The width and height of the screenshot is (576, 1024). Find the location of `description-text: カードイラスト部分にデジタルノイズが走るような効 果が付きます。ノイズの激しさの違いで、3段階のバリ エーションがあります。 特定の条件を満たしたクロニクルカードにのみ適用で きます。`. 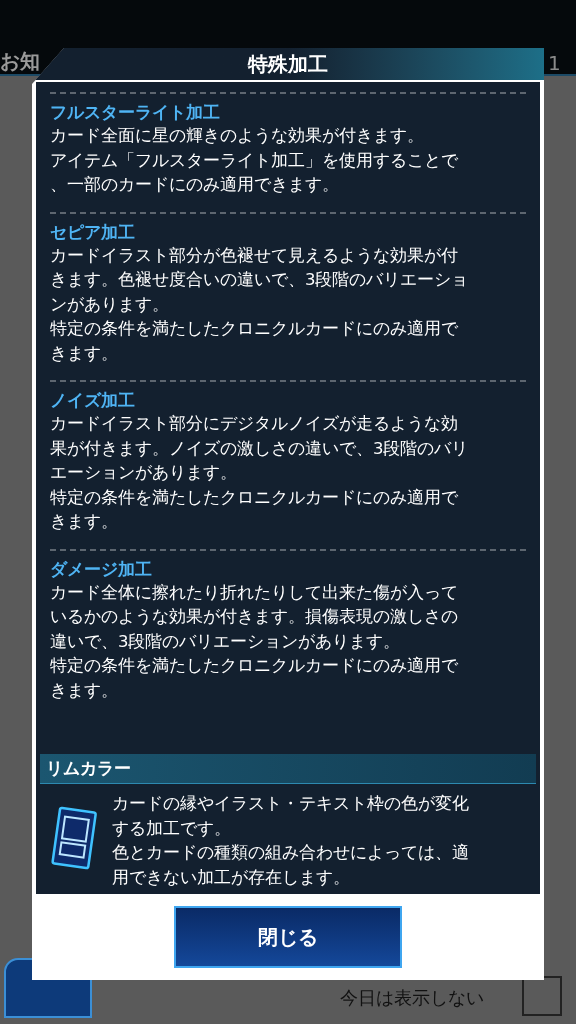

description-text: カードイラスト部分にデジタルノイズが走るような効 果が付きます。ノイズの激しさの違いで、3段階のバリ エーションがあります。 特定の条件を満たしたクロニクルカードにのみ適用で きます。 is located at coordinates (259, 473).